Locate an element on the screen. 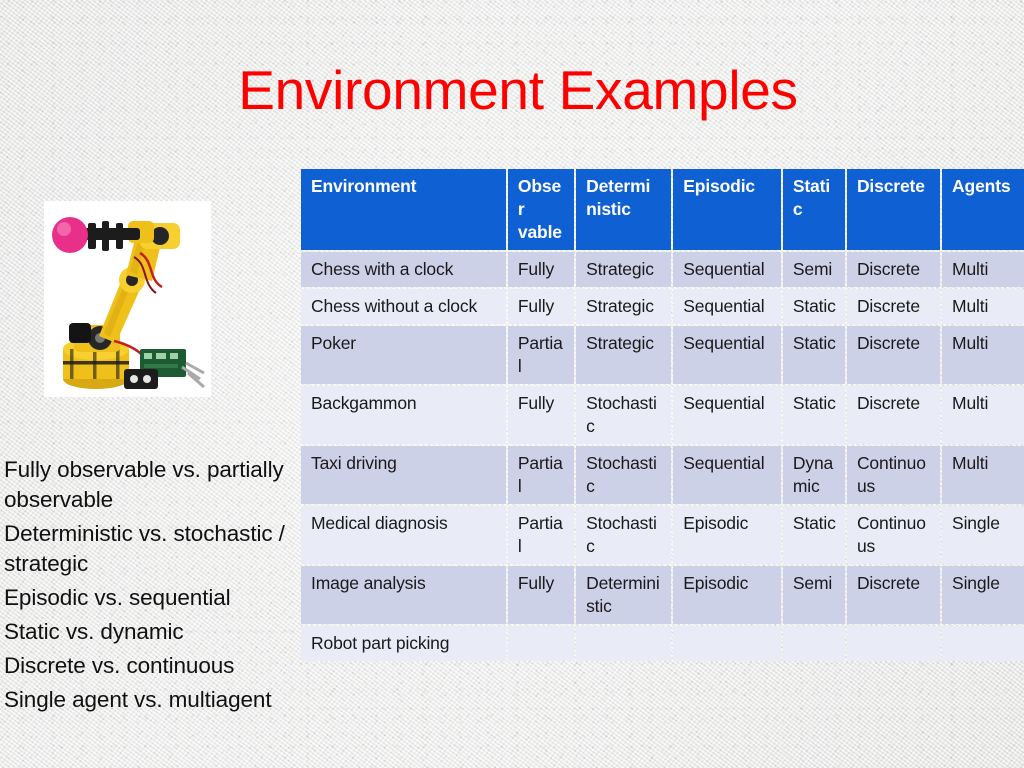  list-item: Static vs. dynamic is located at coordinates (94, 631).